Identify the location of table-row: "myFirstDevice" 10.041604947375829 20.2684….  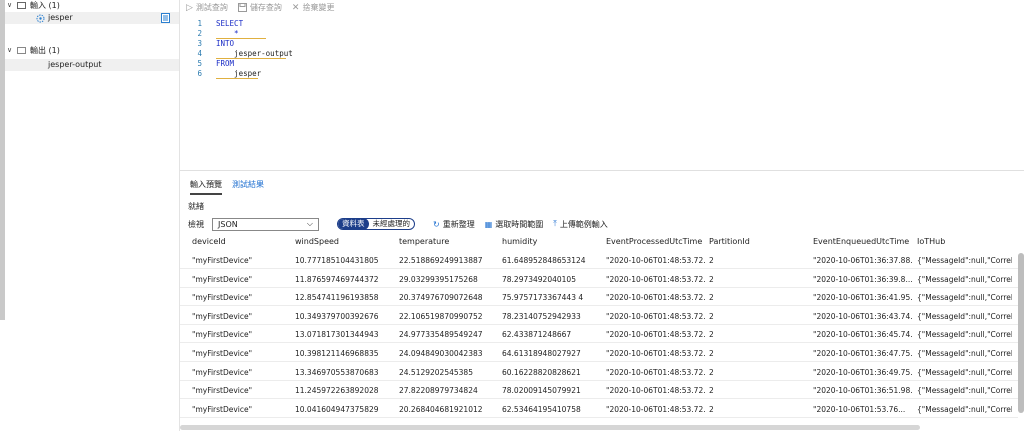
(599, 410).